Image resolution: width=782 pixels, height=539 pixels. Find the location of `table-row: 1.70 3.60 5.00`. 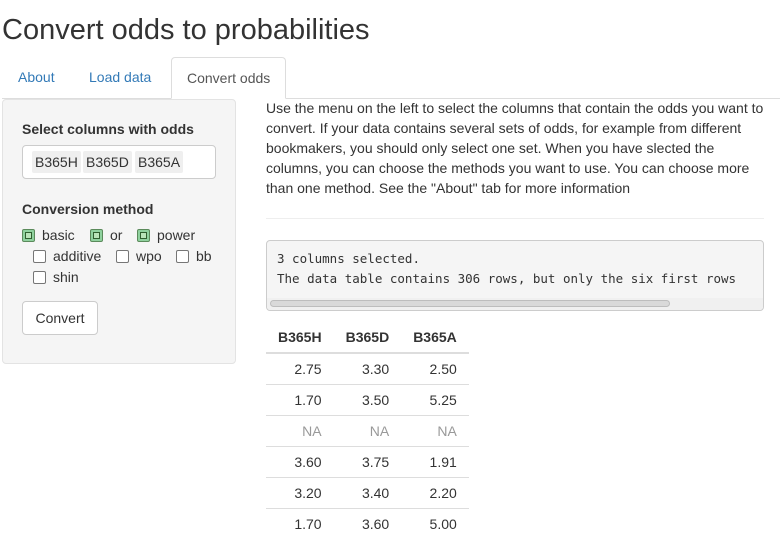

table-row: 1.70 3.60 5.00 is located at coordinates (367, 523).